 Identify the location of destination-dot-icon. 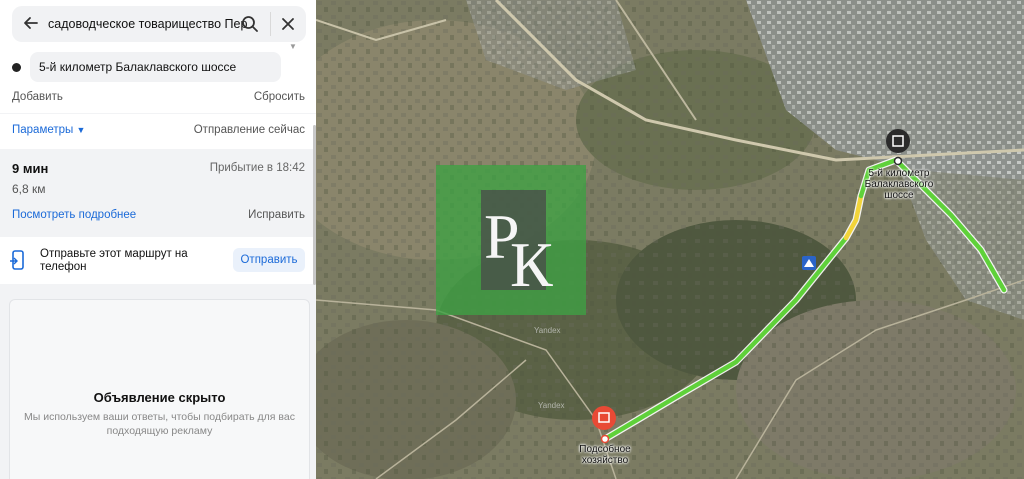
(16, 67).